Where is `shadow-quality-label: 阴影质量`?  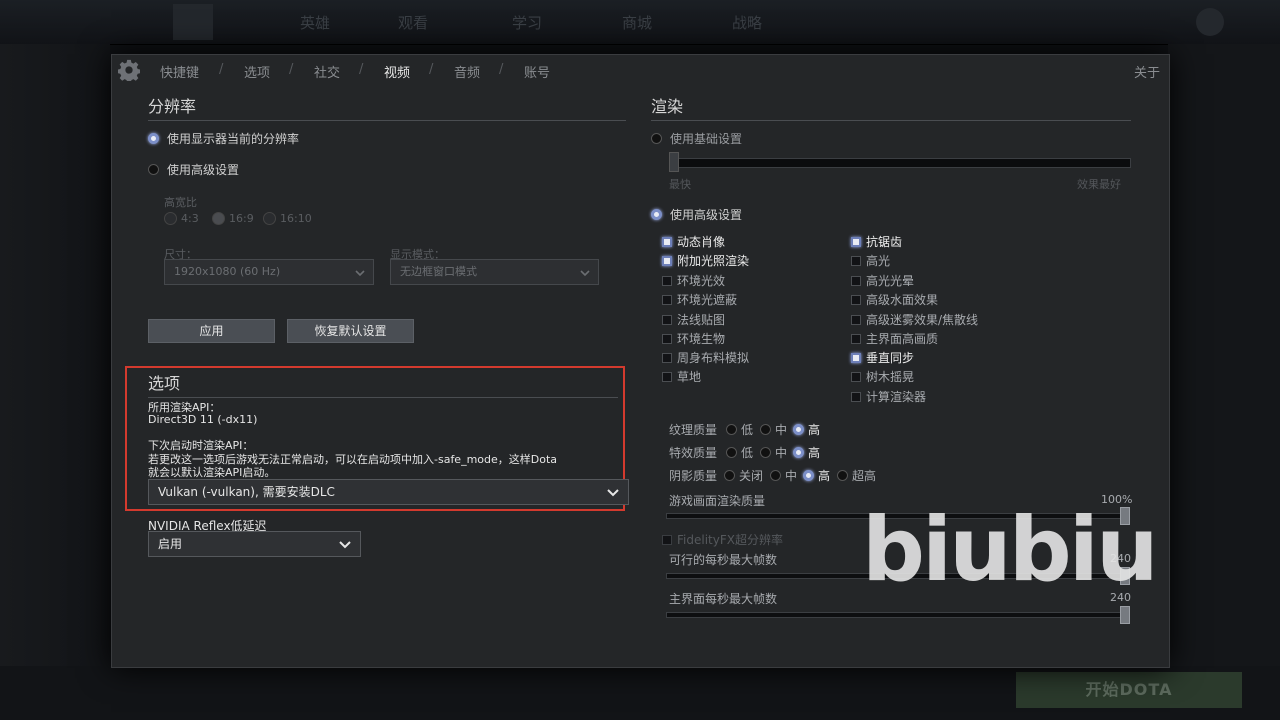
shadow-quality-label: 阴影质量 is located at coordinates (693, 476).